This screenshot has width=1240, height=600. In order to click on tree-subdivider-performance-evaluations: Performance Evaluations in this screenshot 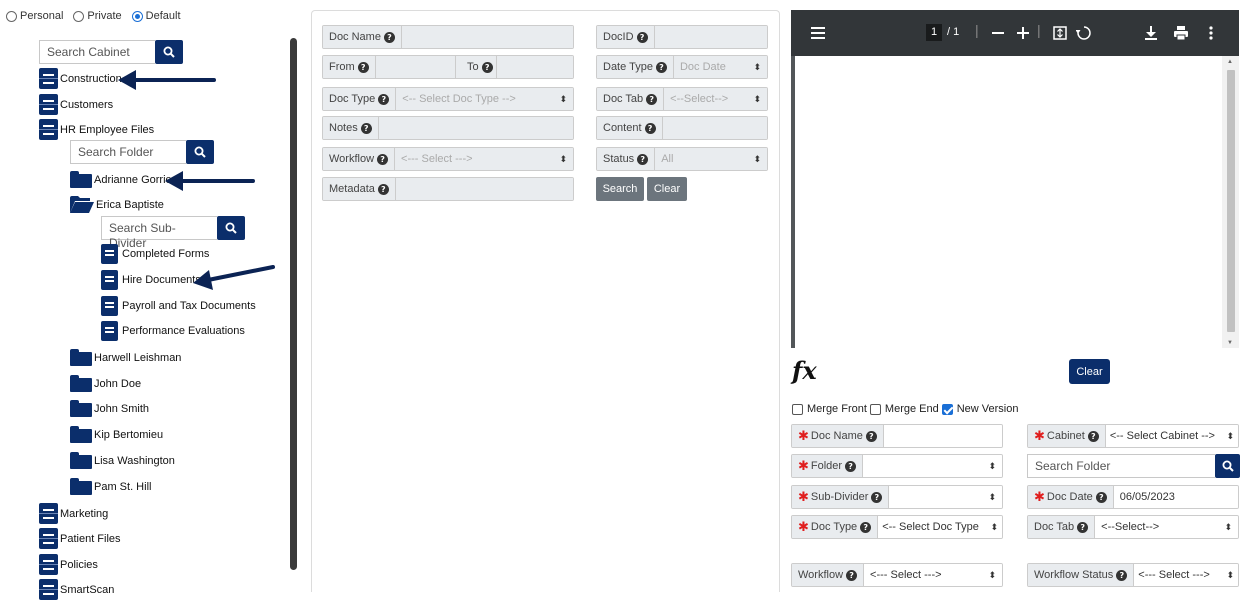, I will do `click(173, 331)`.